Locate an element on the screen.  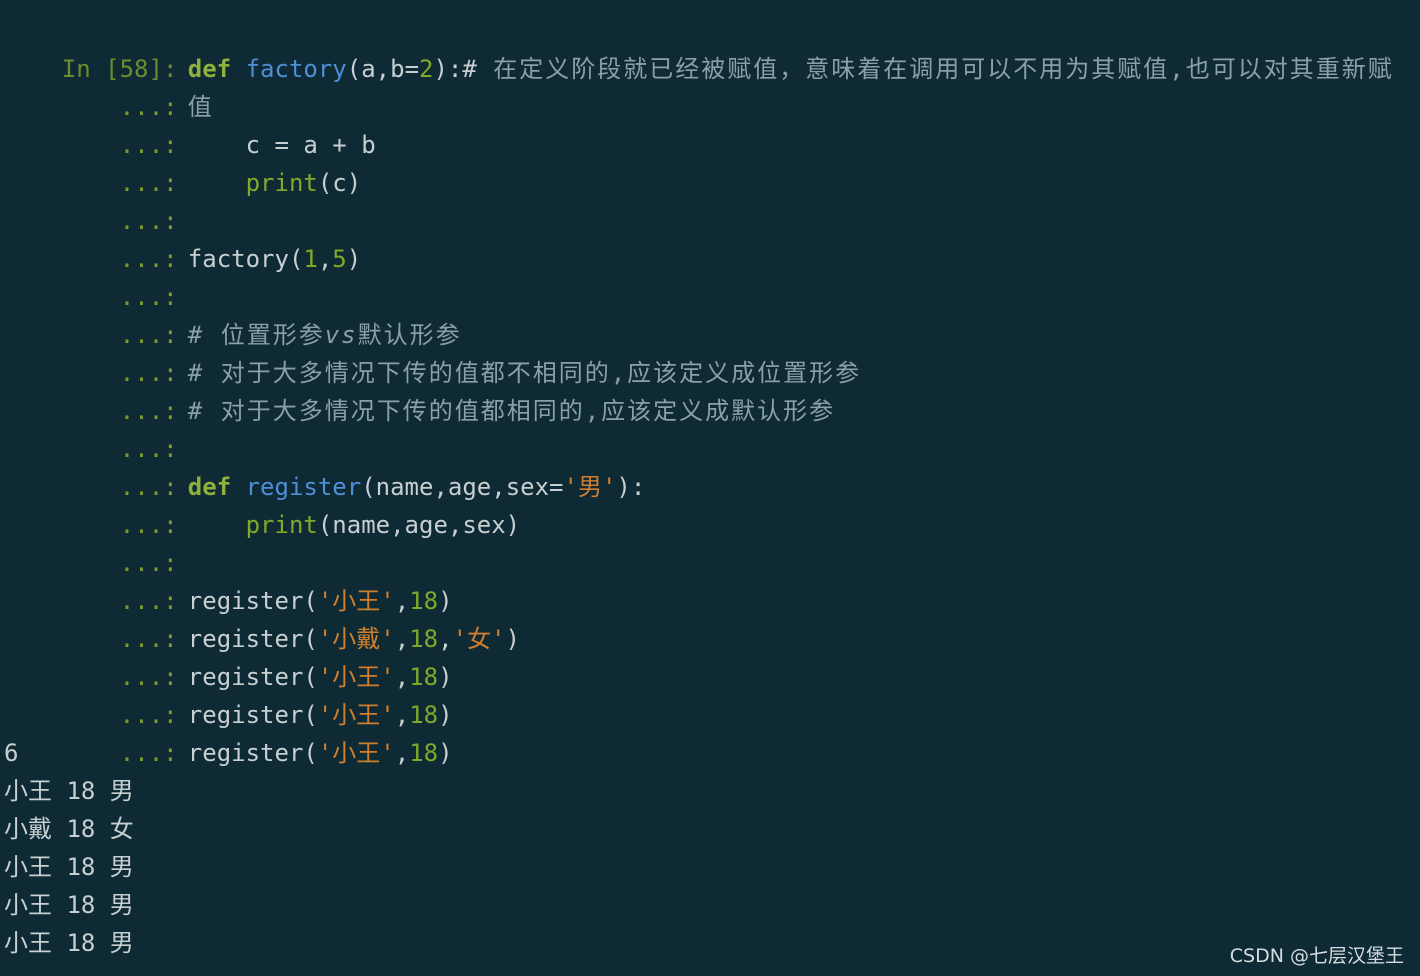
output-line: 小戴 18 女 is located at coordinates (69, 829).